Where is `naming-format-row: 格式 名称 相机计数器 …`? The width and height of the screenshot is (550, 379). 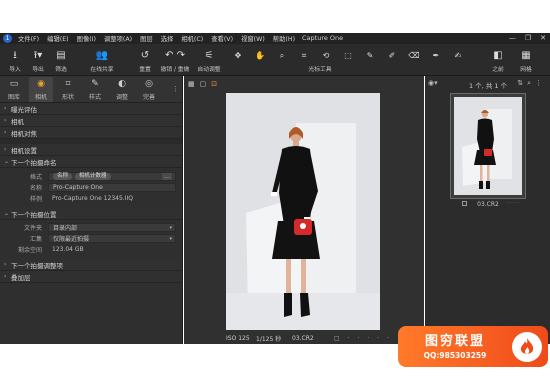
naming-format-row: 格式 名称 相机计数器 … is located at coordinates (91, 176).